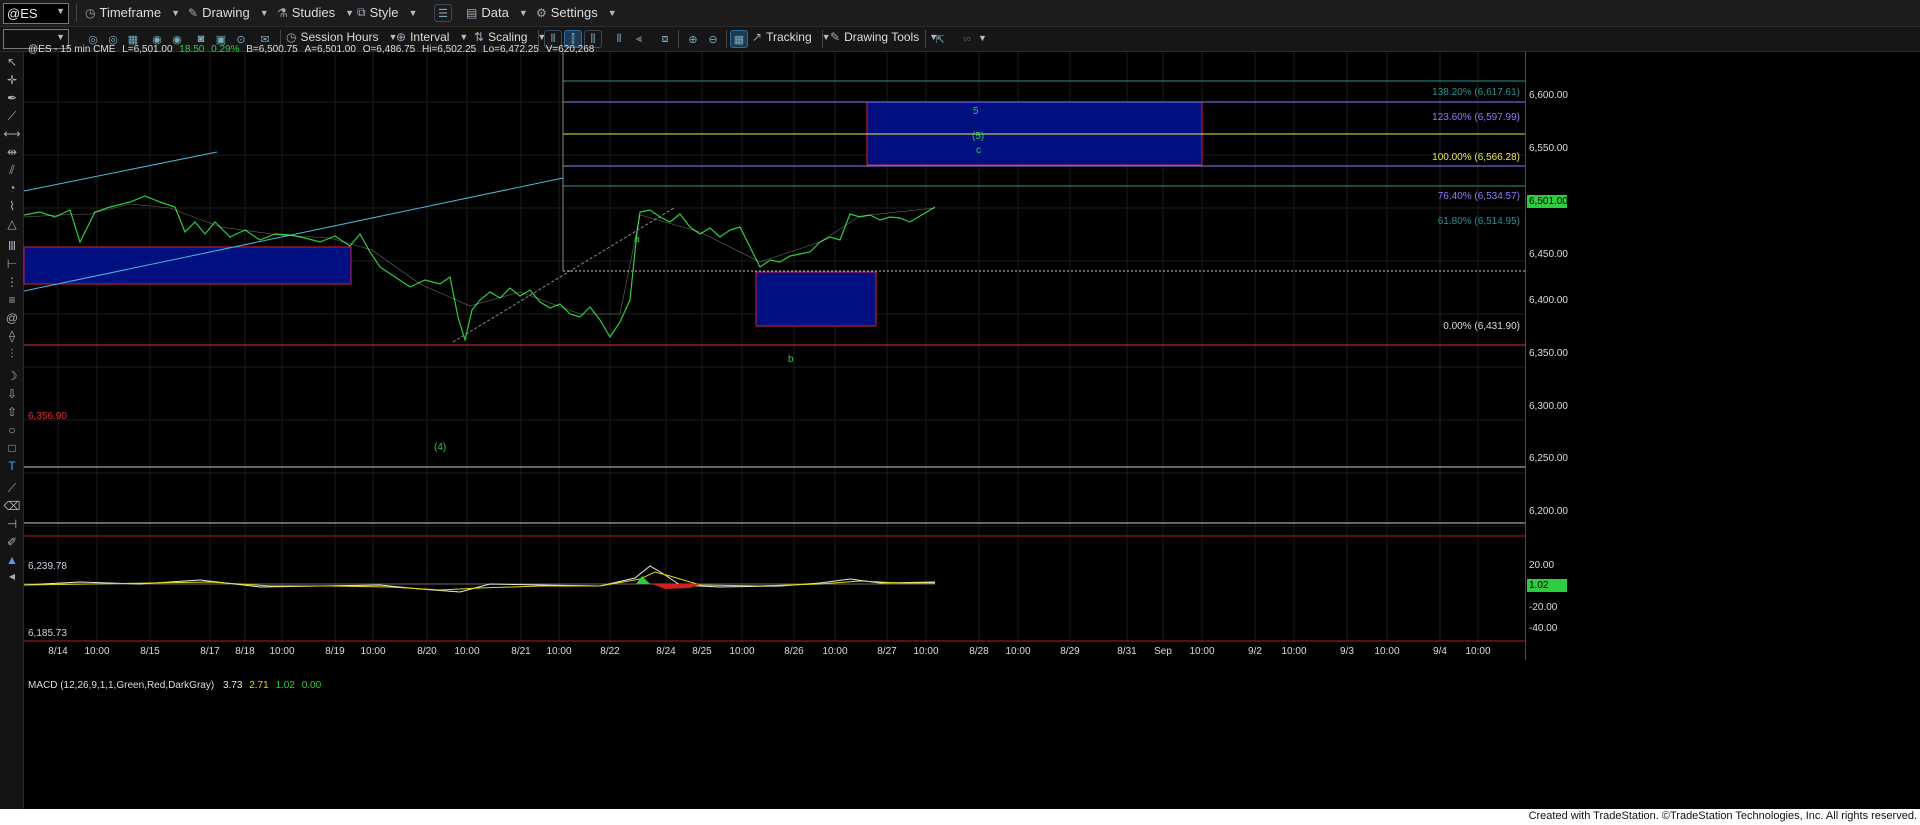 This screenshot has width=1920, height=825. Describe the element at coordinates (967, 39) in the screenshot. I see `link-icon: ∞` at that location.